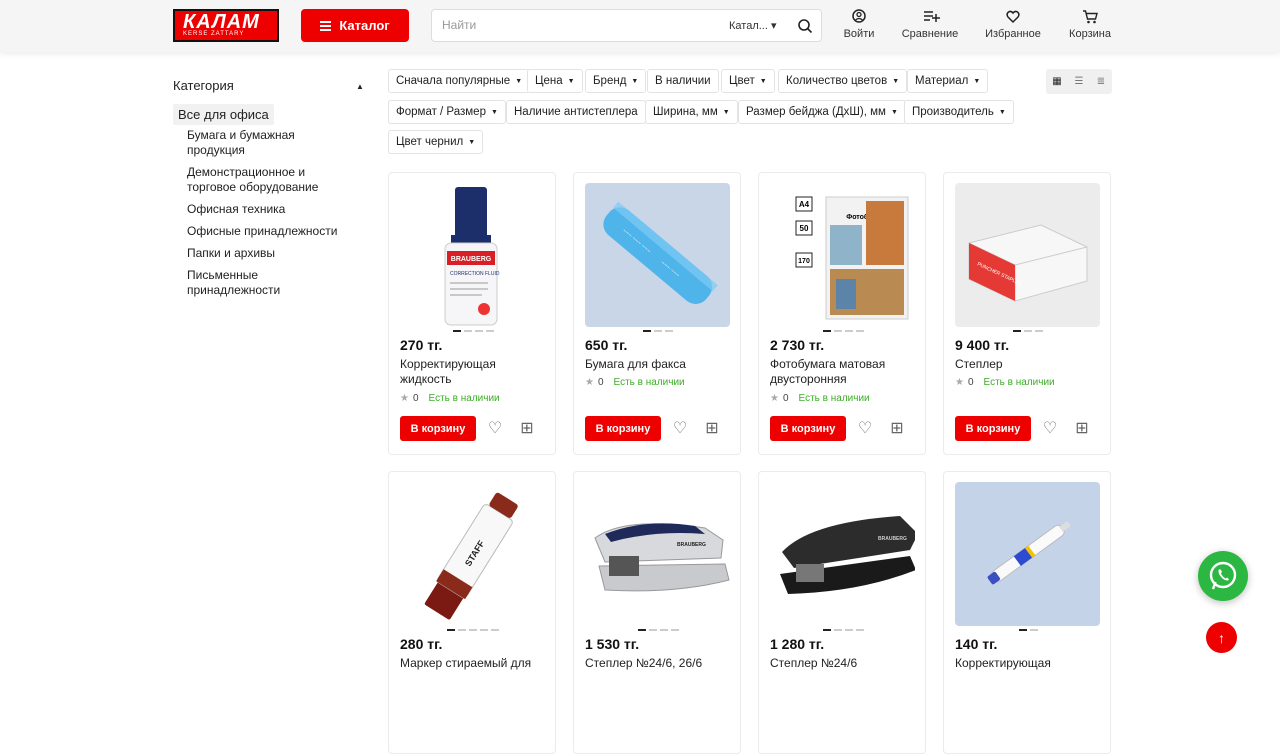 The height and width of the screenshot is (754, 1280). What do you see at coordinates (1013, 17) in the screenshot?
I see `heart-icon` at bounding box center [1013, 17].